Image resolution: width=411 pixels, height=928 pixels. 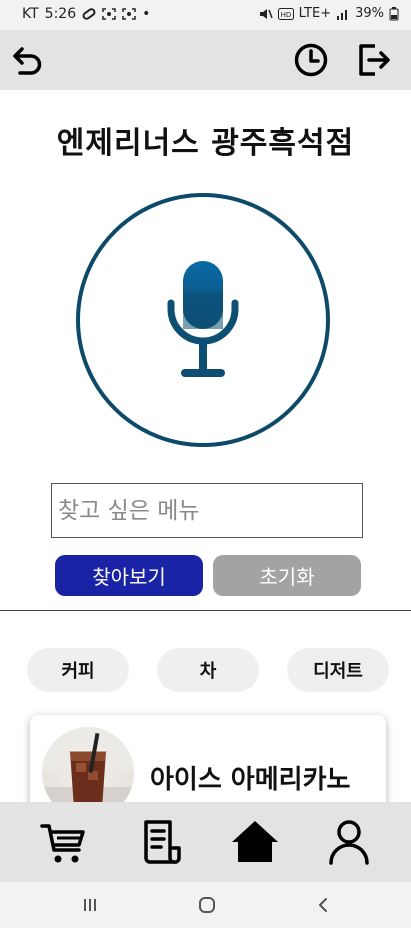 I want to click on store-title: 엔제리너스 광주흑석점, so click(x=205, y=143).